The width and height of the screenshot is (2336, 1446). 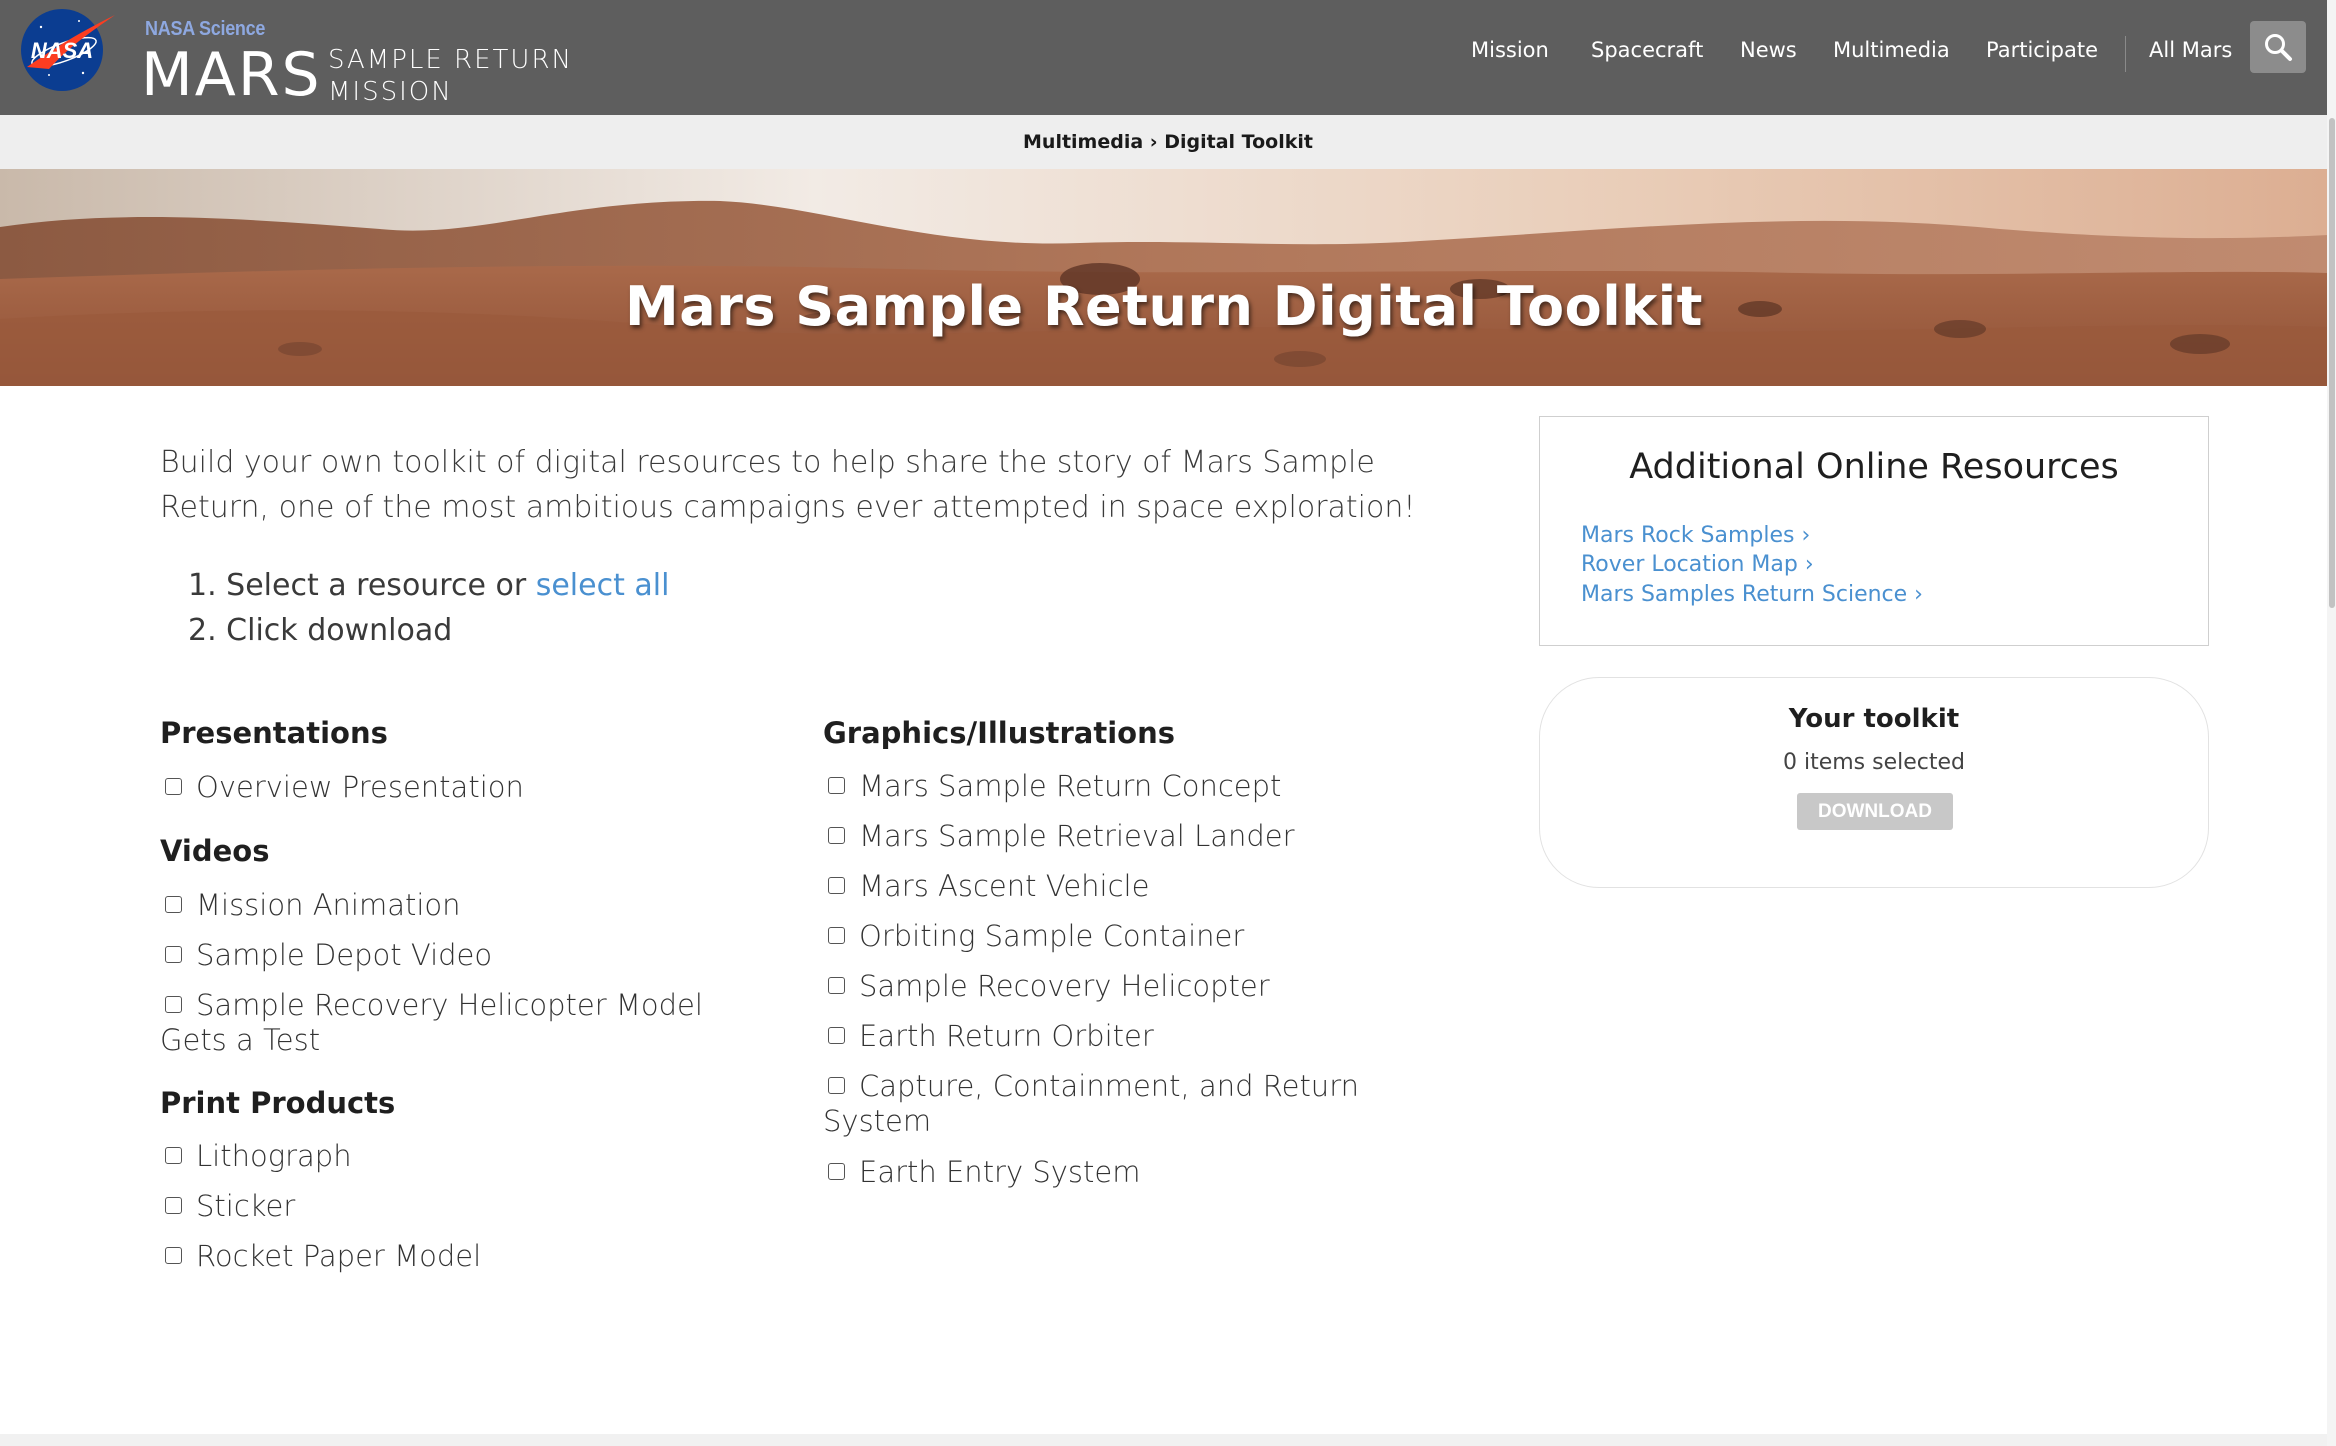 I want to click on nav-divider, so click(x=2125, y=54).